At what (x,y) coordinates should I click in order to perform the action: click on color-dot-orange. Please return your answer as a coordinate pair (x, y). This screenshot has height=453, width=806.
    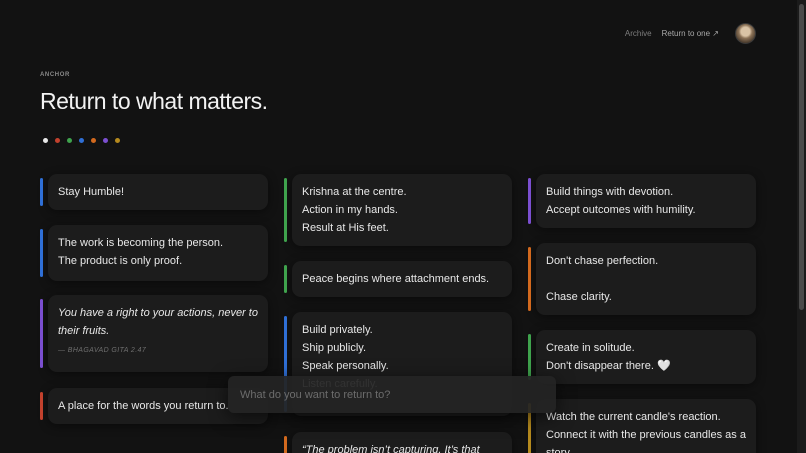
    Looking at the image, I should click on (93, 140).